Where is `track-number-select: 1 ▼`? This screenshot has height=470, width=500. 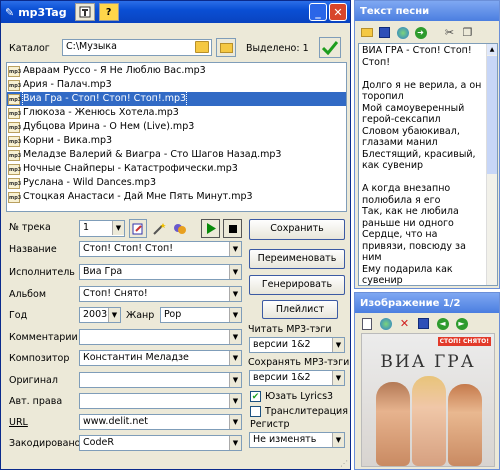 track-number-select: 1 ▼ is located at coordinates (102, 228).